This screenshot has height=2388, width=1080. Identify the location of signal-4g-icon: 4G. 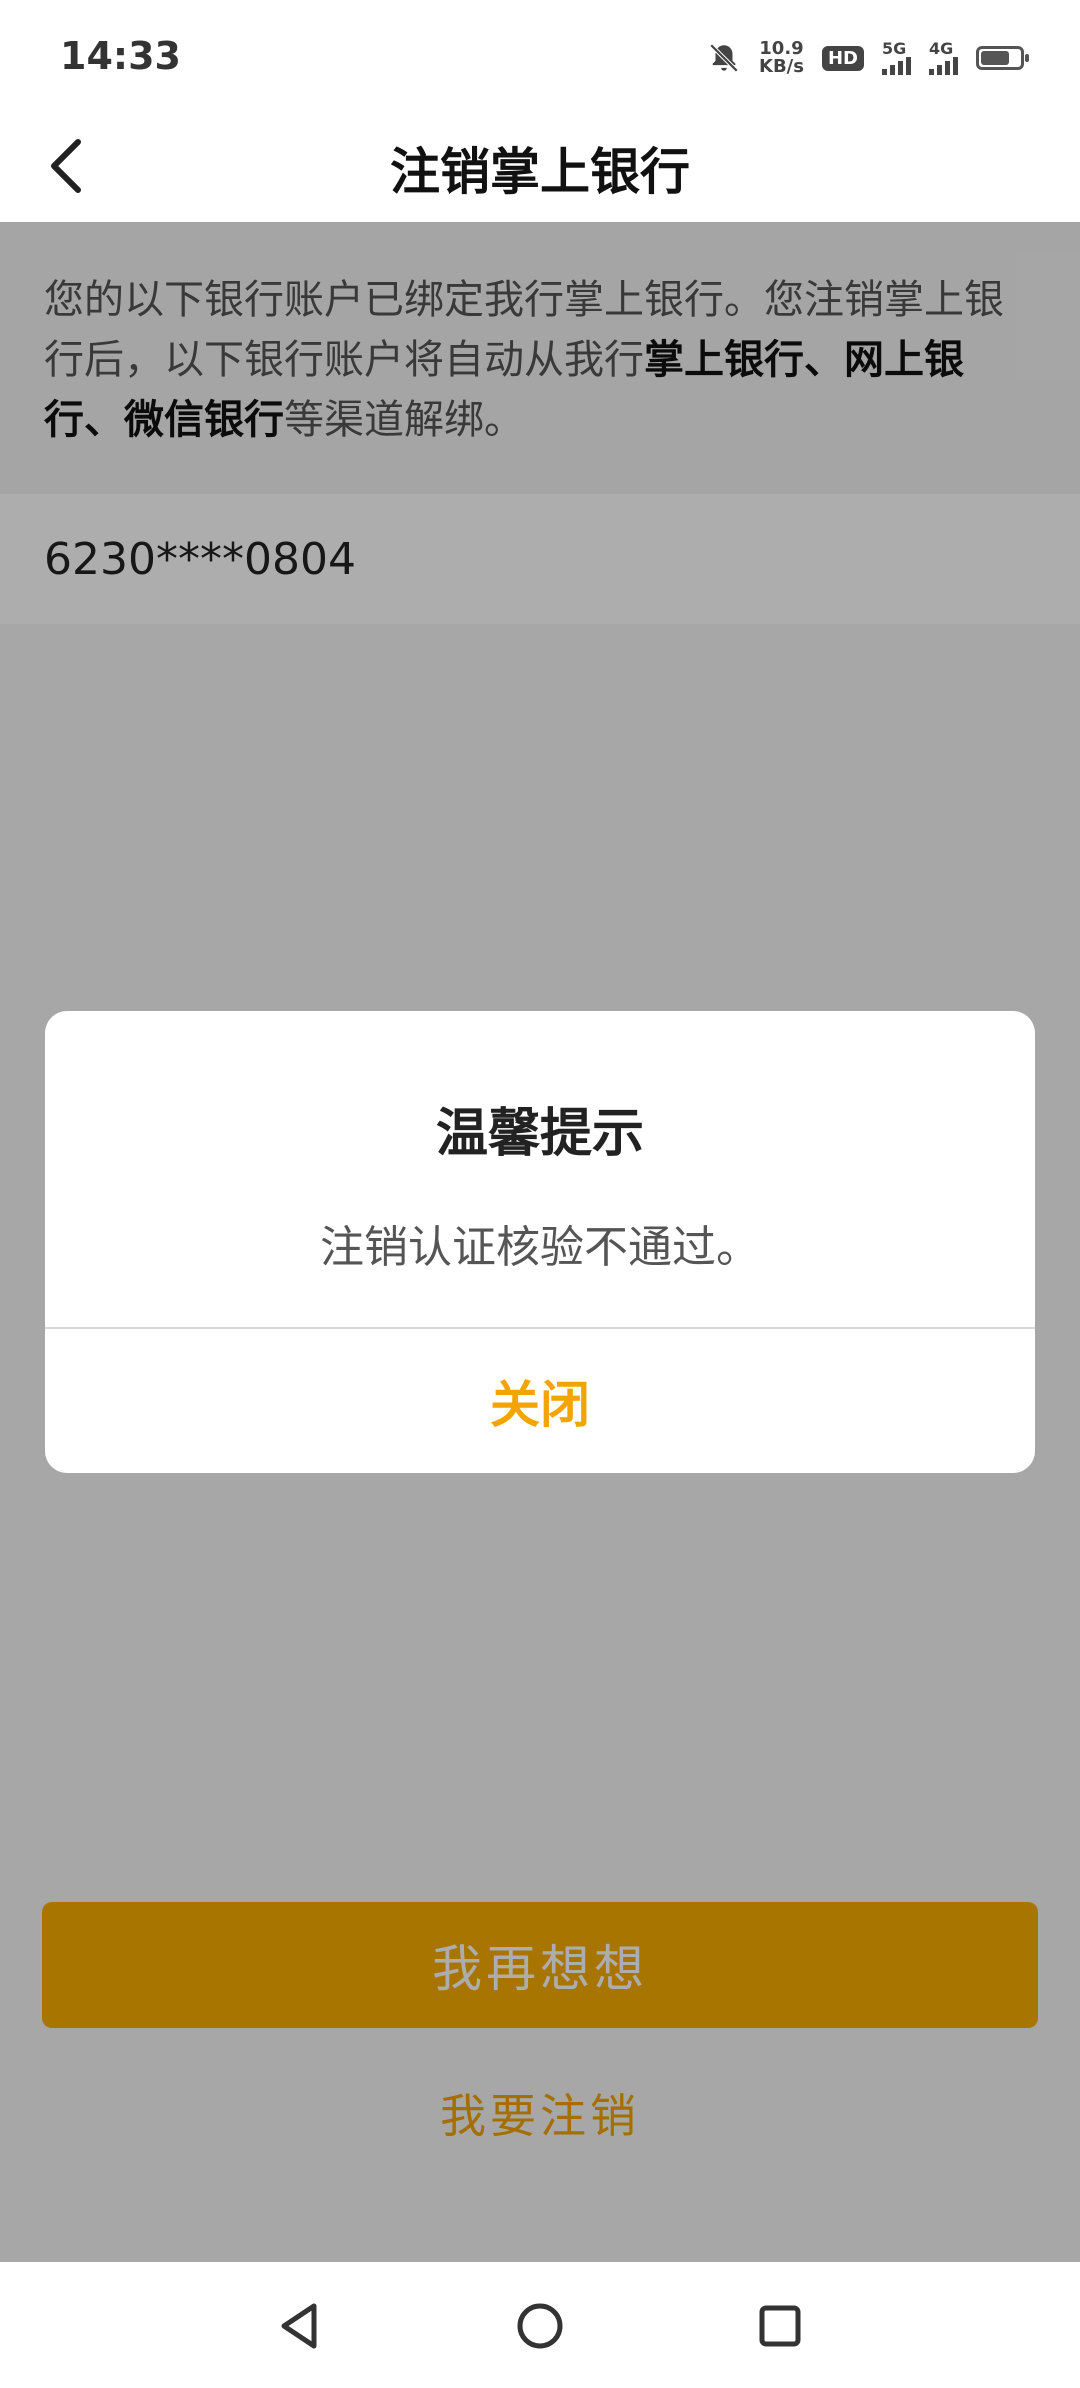
(943, 58).